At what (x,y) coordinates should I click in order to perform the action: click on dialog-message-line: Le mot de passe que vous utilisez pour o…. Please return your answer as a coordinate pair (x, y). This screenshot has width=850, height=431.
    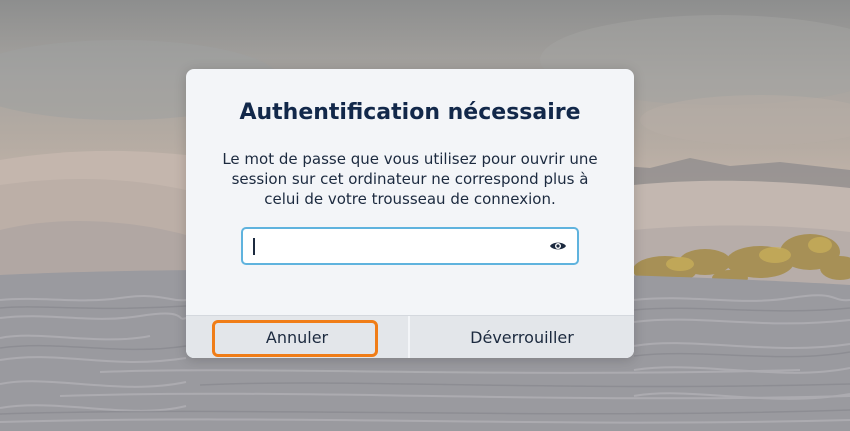
    Looking at the image, I should click on (410, 159).